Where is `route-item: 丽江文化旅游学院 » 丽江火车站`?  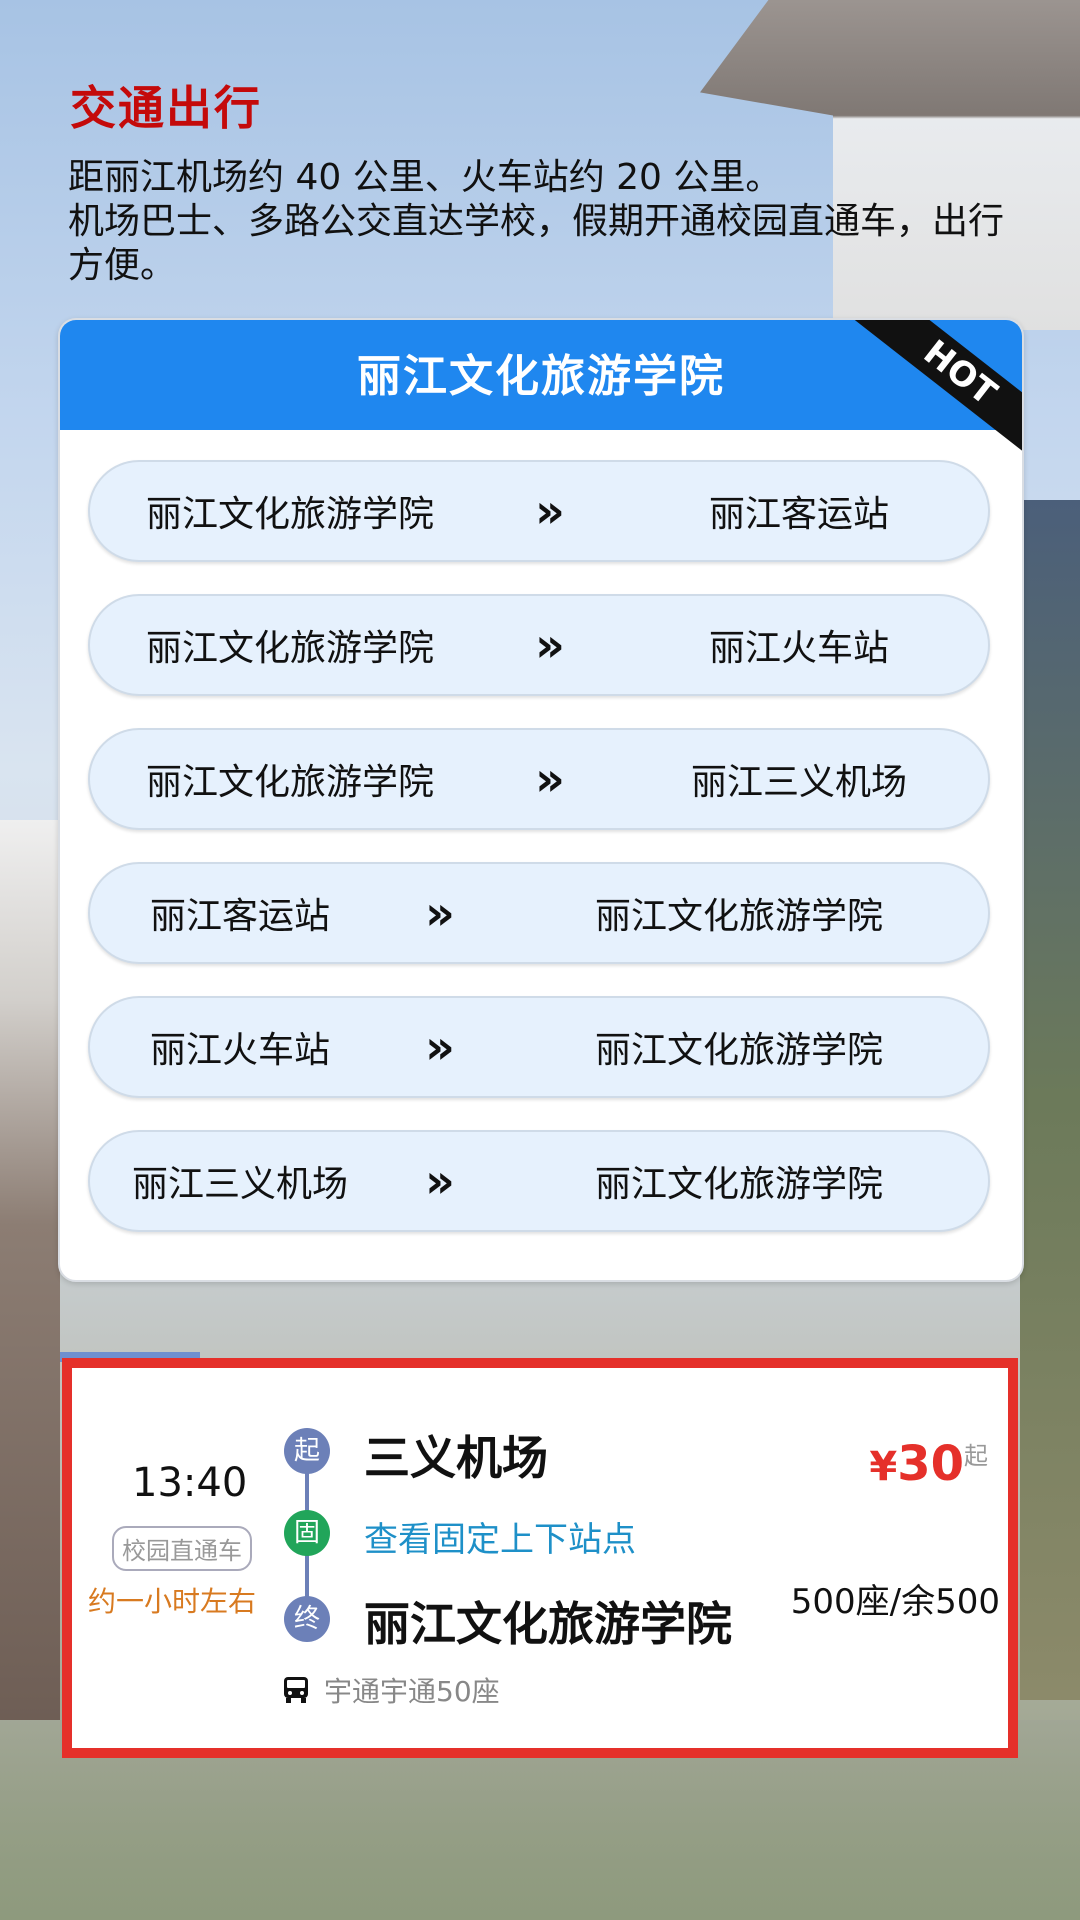 route-item: 丽江文化旅游学院 » 丽江火车站 is located at coordinates (539, 645).